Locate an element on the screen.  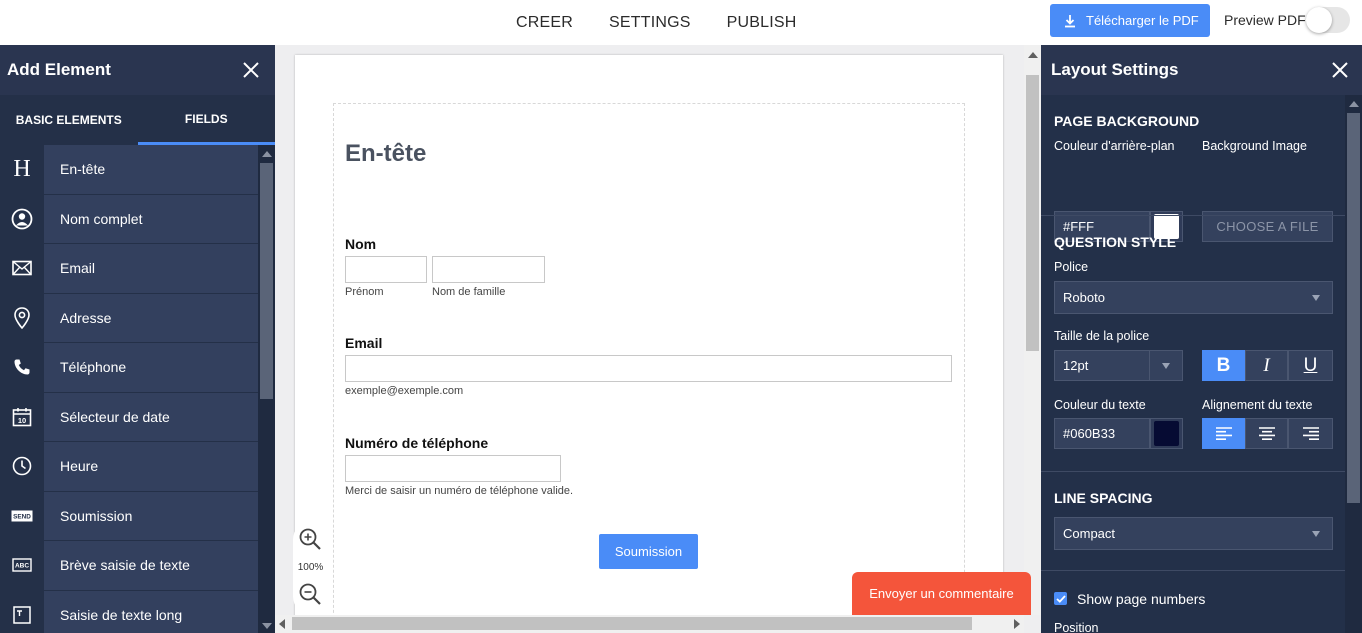
element-item-email: Email is located at coordinates (129, 268).